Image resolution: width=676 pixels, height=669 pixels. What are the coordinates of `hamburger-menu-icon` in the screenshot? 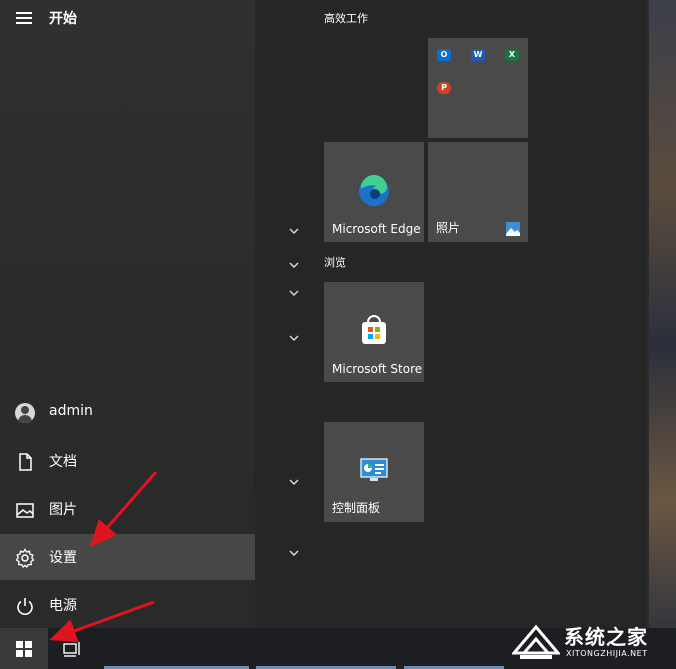 It's located at (24, 18).